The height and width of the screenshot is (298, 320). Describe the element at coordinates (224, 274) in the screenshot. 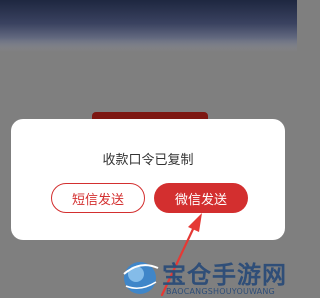

I see `watermark-title: 宝仓手游网` at that location.